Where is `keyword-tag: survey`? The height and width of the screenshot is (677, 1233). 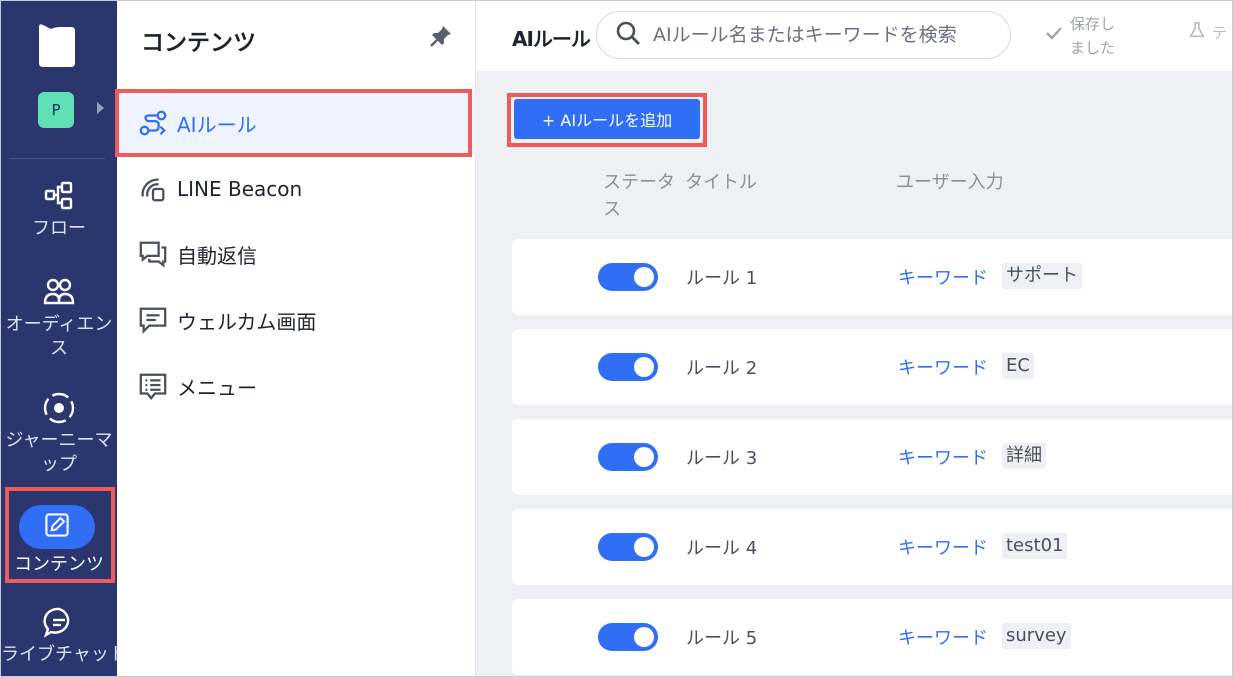
keyword-tag: survey is located at coordinates (1036, 636).